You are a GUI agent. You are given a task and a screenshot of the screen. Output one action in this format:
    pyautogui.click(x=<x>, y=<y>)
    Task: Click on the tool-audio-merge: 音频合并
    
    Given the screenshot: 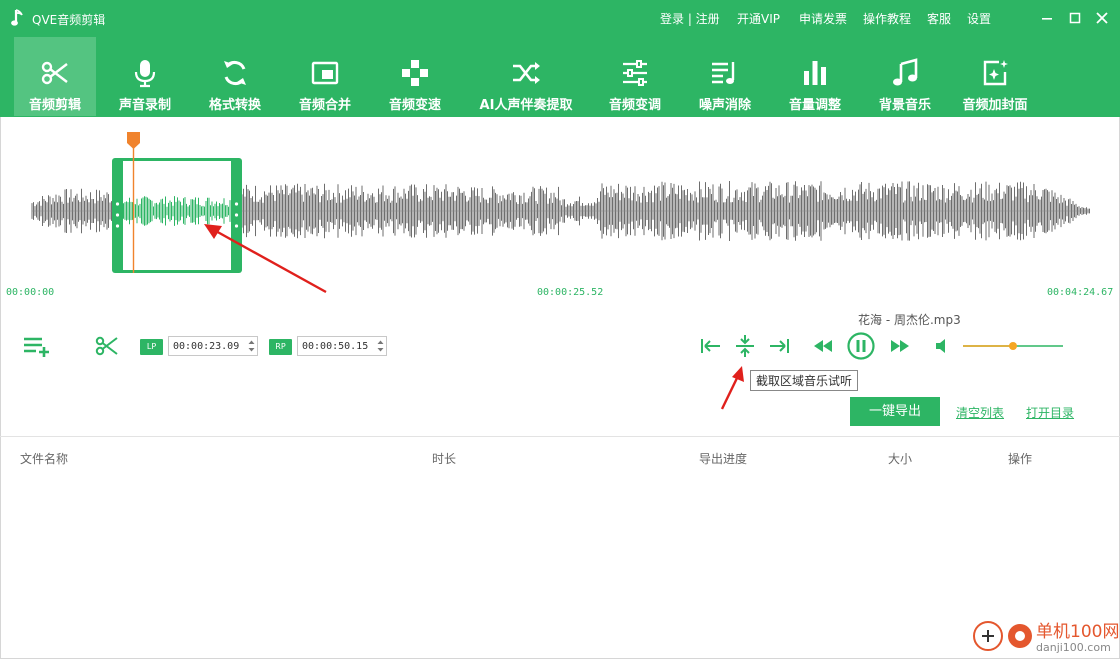 What is the action you would take?
    pyautogui.click(x=325, y=76)
    